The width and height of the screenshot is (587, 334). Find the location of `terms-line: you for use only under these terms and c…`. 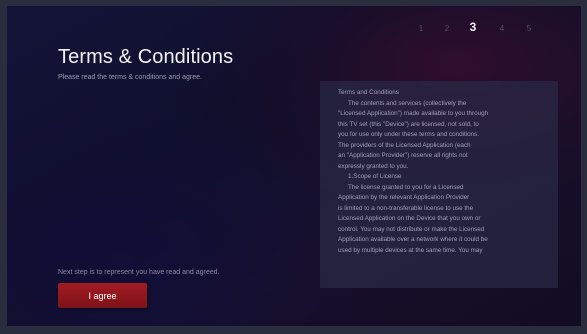

terms-line: you for use only under these terms and c… is located at coordinates (409, 134).